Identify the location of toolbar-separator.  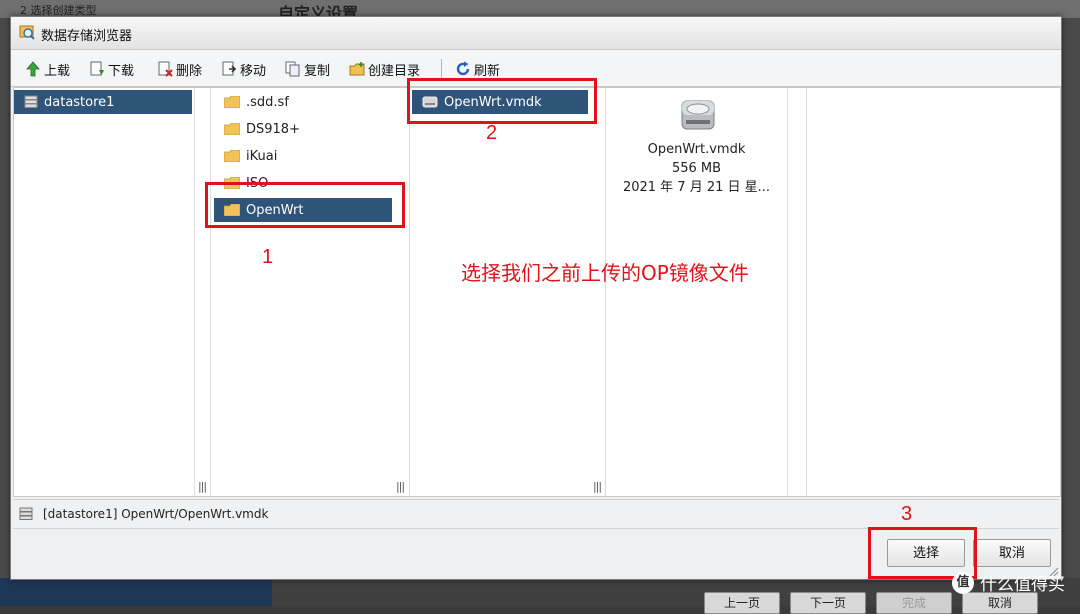
(441, 69).